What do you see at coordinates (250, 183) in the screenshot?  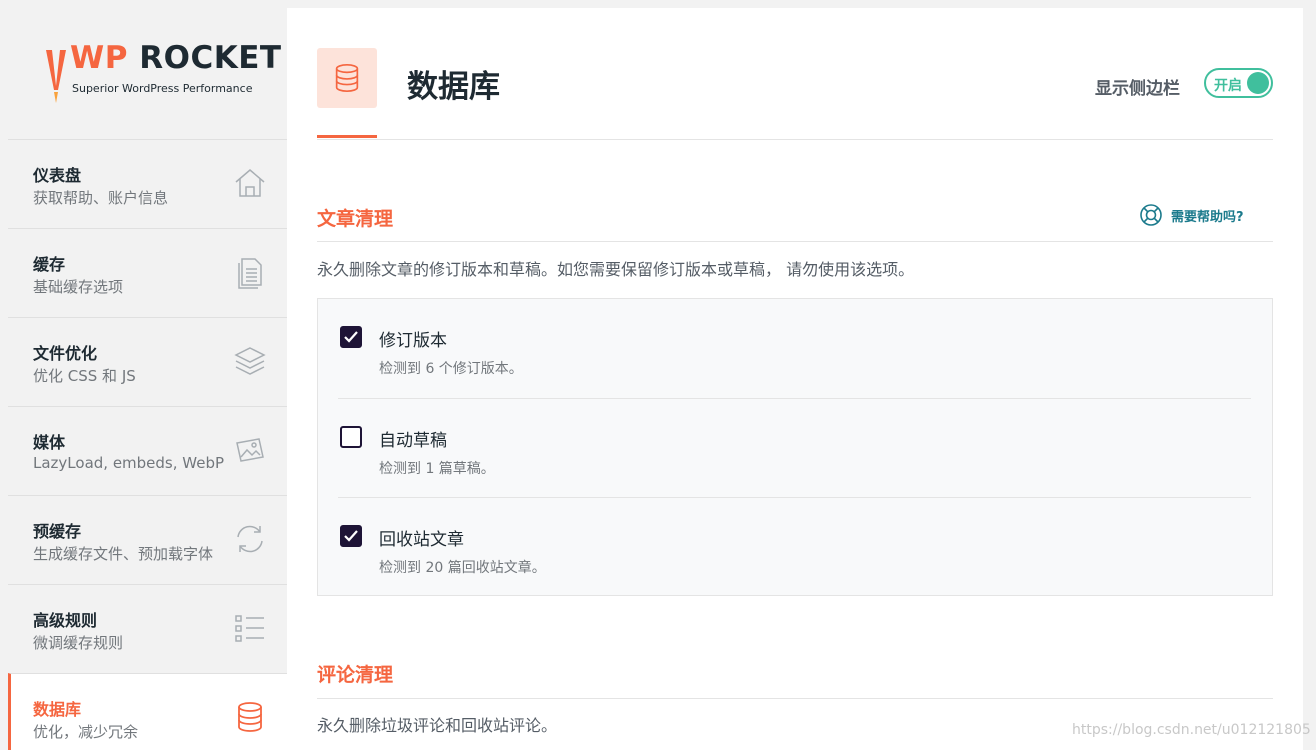 I see `home-icon` at bounding box center [250, 183].